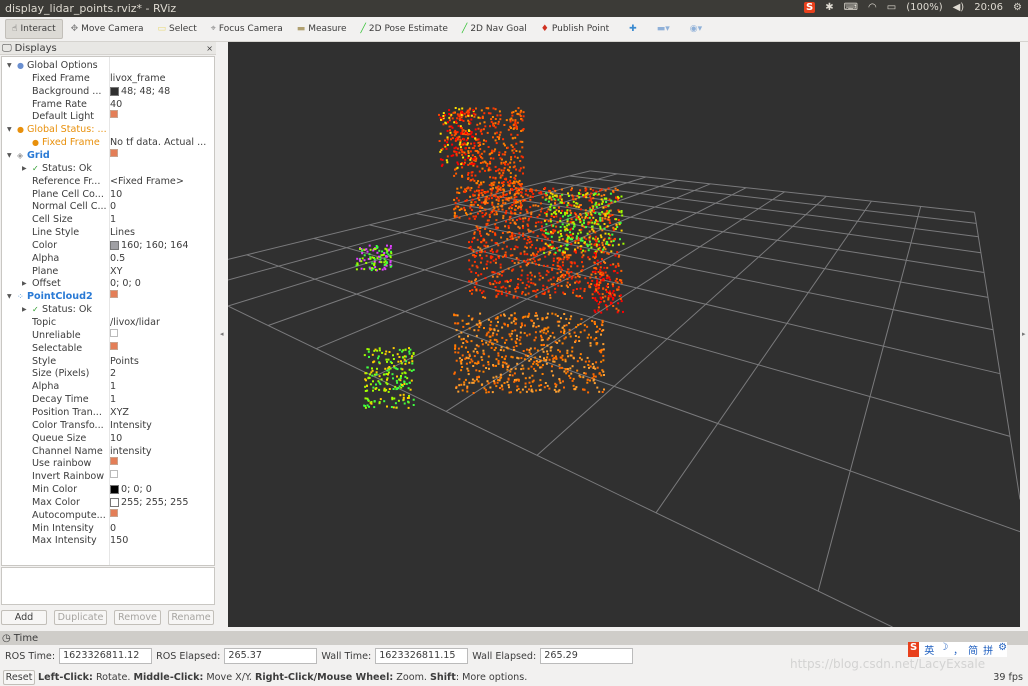  What do you see at coordinates (80, 617) in the screenshot?
I see `duplicate-button: Duplicate` at bounding box center [80, 617].